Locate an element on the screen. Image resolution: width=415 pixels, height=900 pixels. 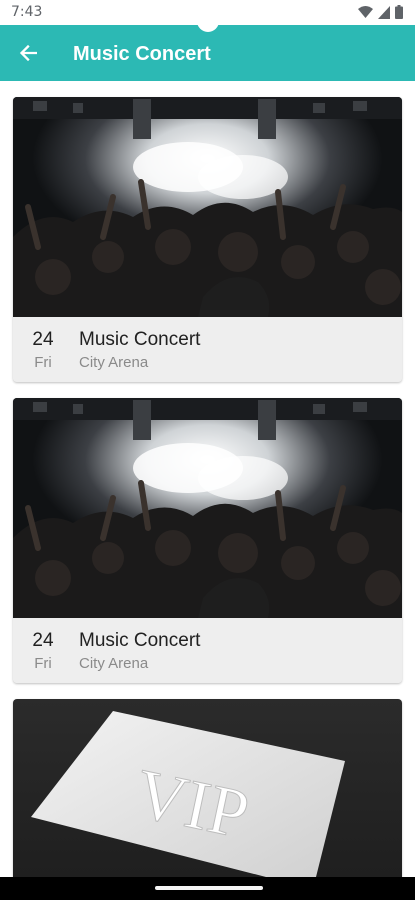
status-icons is located at coordinates (380, 12).